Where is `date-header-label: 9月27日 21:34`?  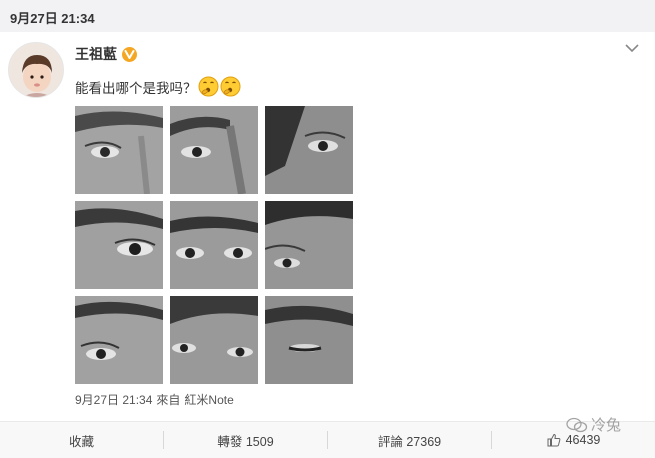
date-header-label: 9月27日 21:34 is located at coordinates (52, 18).